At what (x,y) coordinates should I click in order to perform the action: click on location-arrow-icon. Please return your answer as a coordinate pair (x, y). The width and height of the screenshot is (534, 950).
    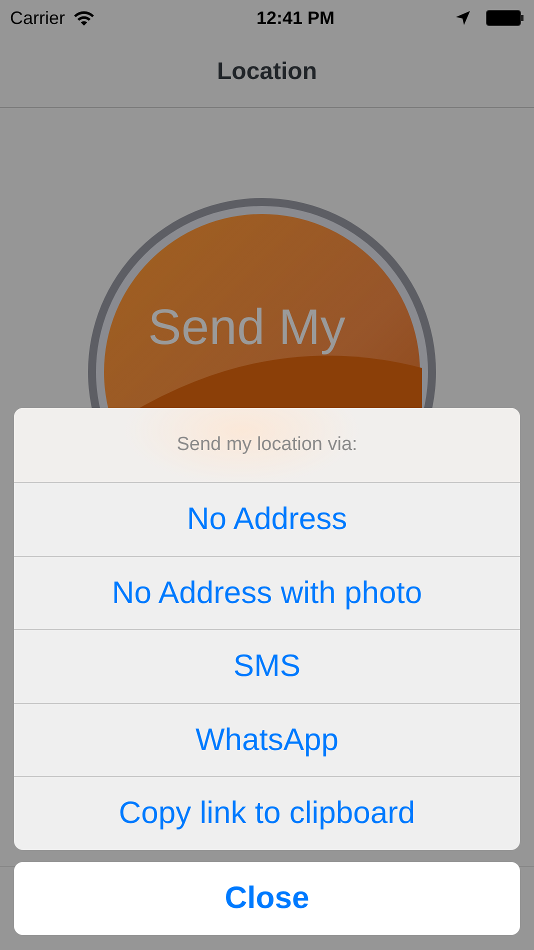
    Looking at the image, I should click on (463, 18).